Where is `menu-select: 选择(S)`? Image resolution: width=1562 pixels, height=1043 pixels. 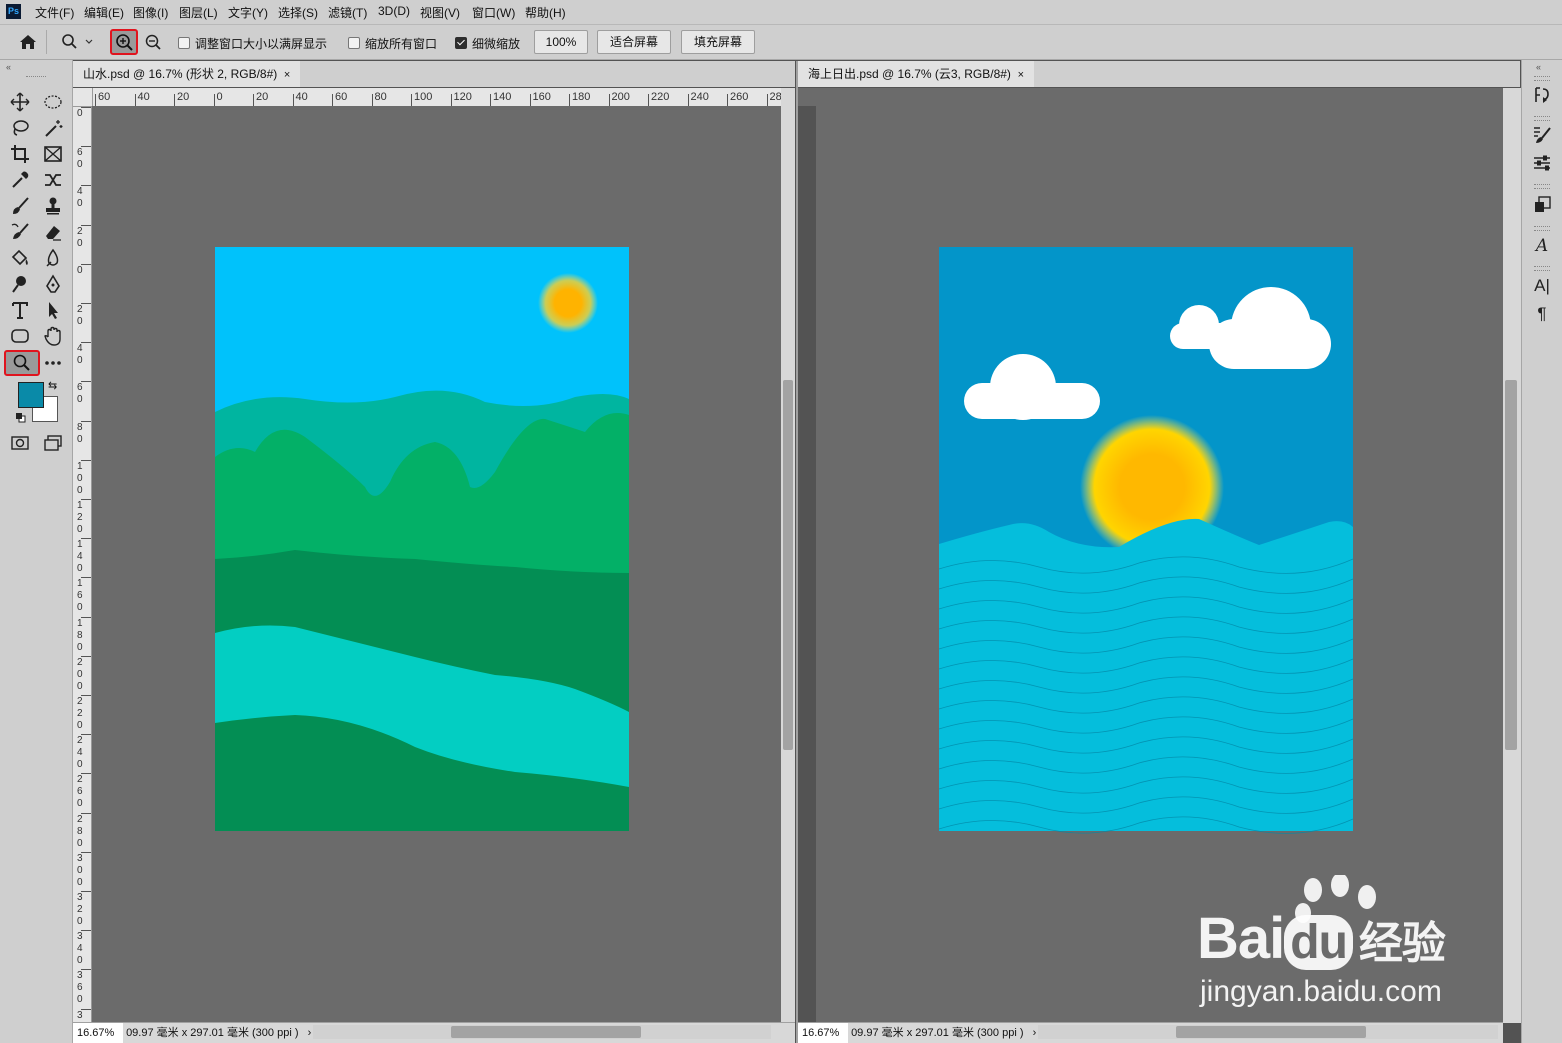 menu-select: 选择(S) is located at coordinates (298, 12).